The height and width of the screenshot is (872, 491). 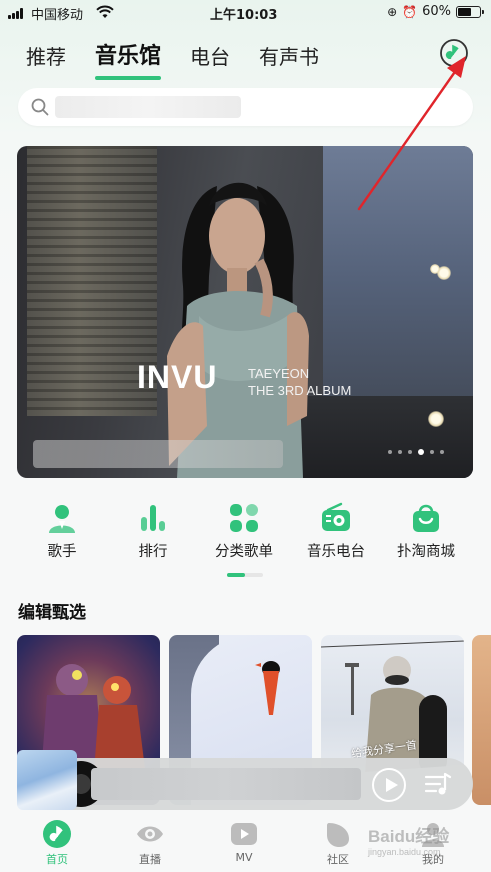 What do you see at coordinates (187, 59) in the screenshot?
I see `top-tabs: 推荐 音乐馆 电台 有声书` at bounding box center [187, 59].